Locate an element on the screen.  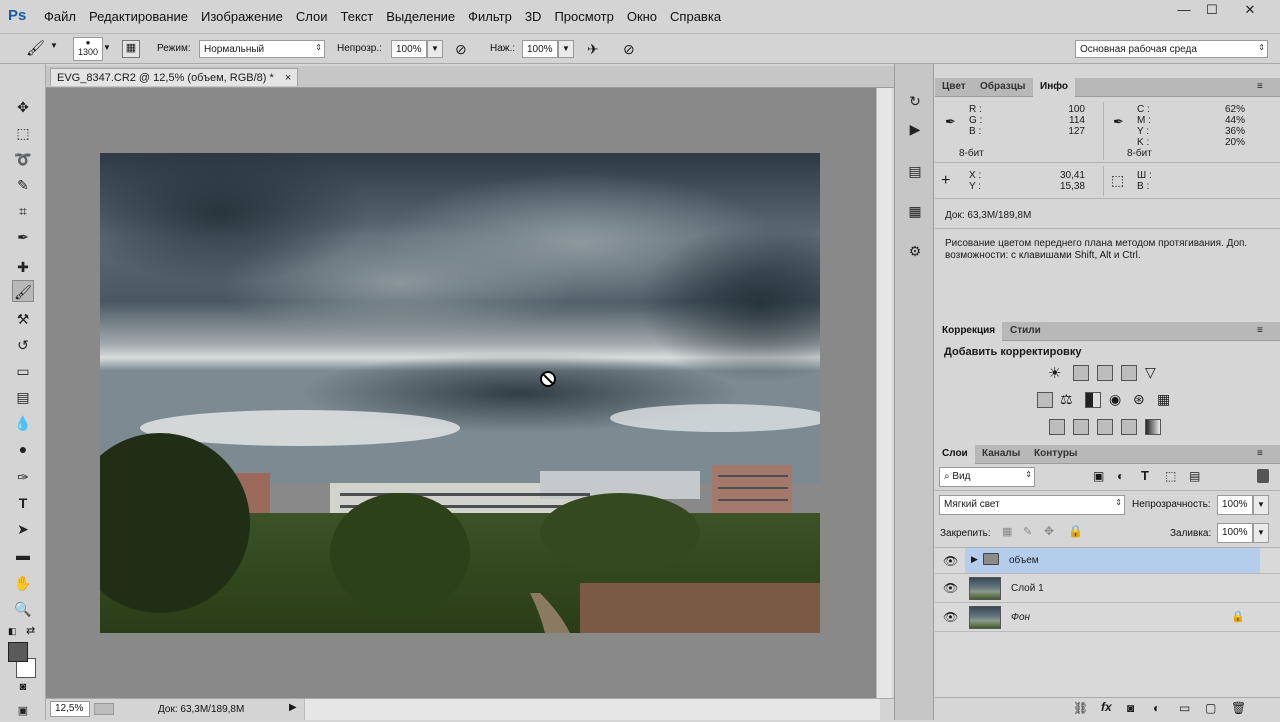
layer-mask-icon: ◙ is located at coordinates (1130, 708).